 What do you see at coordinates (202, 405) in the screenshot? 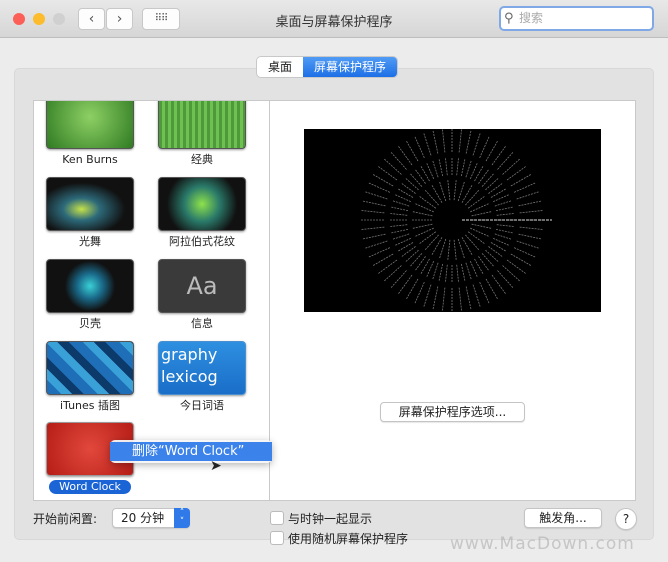
I see `screensaver-label: 今日词语` at bounding box center [202, 405].